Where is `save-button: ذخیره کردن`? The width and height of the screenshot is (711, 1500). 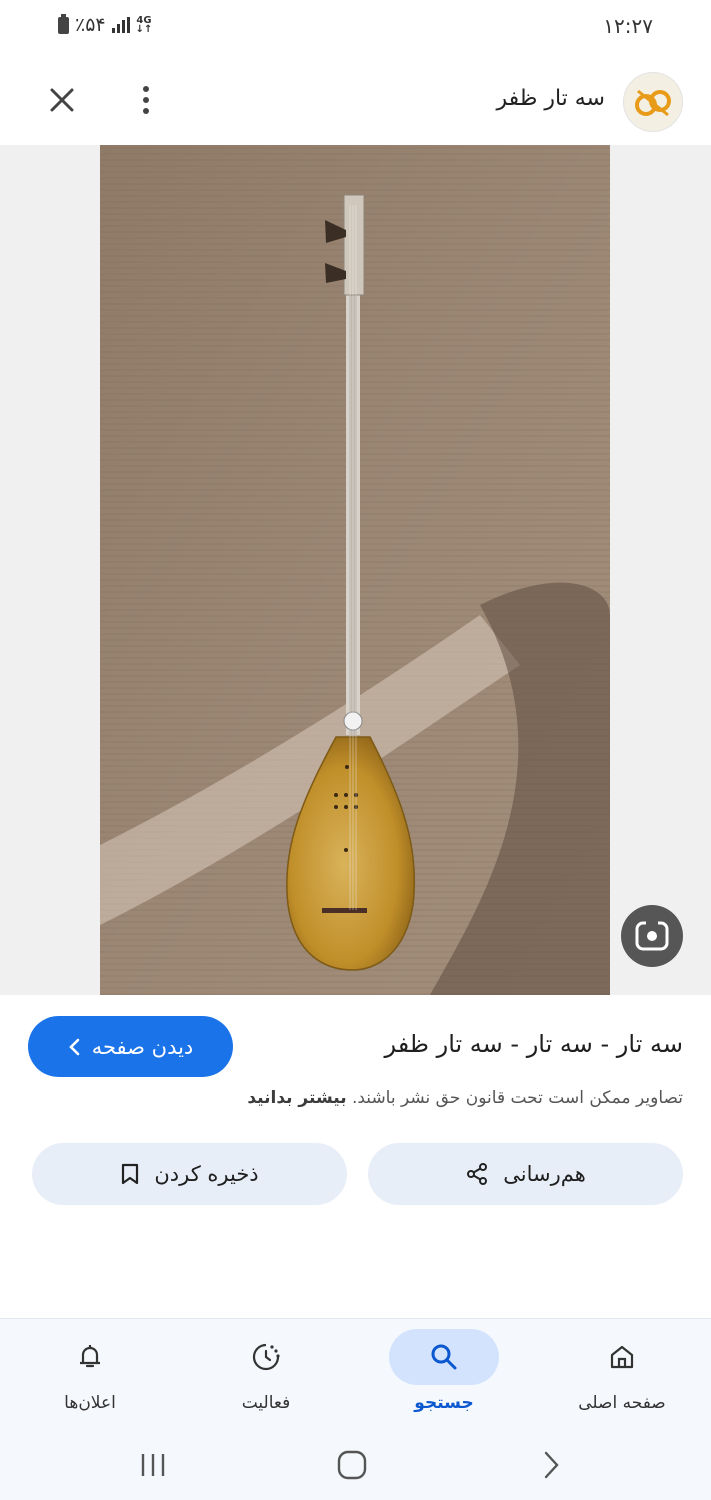
save-button: ذخیره کردن is located at coordinates (189, 1174).